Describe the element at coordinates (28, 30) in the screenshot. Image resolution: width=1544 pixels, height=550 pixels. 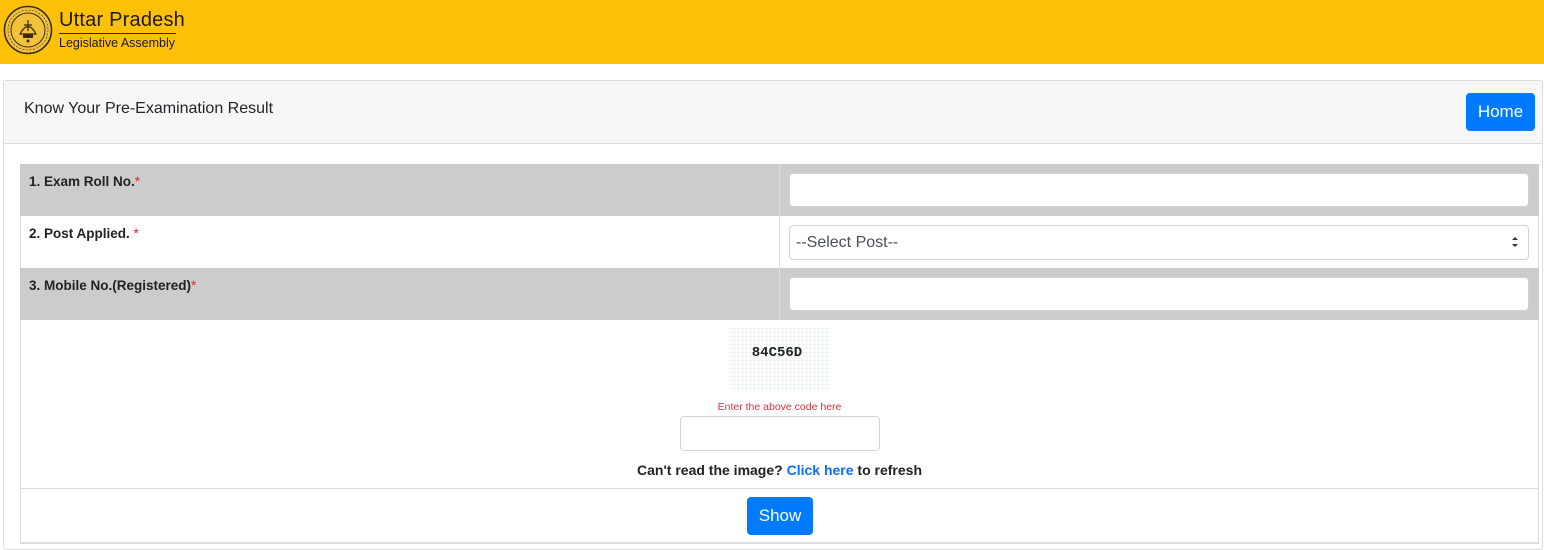
I see `up-assembly-seal-icon` at that location.